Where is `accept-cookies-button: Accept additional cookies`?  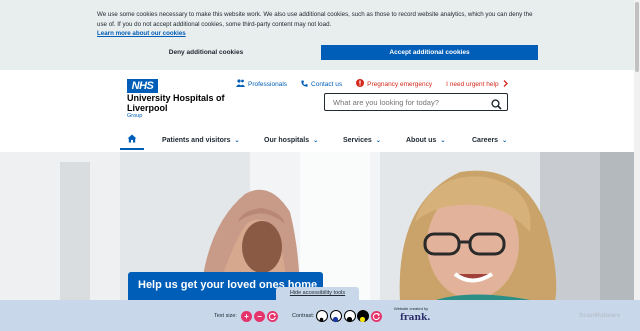
accept-cookies-button: Accept additional cookies is located at coordinates (429, 52).